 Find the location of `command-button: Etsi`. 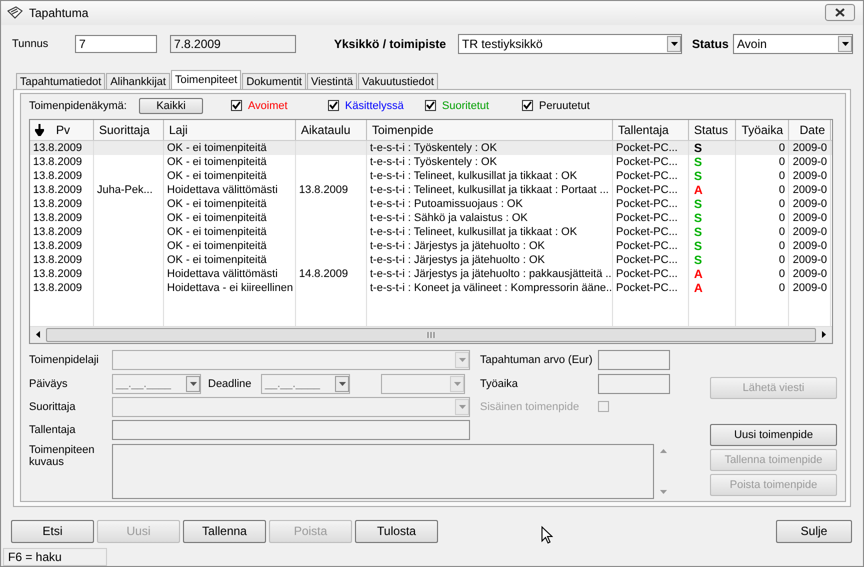

command-button: Etsi is located at coordinates (52, 531).